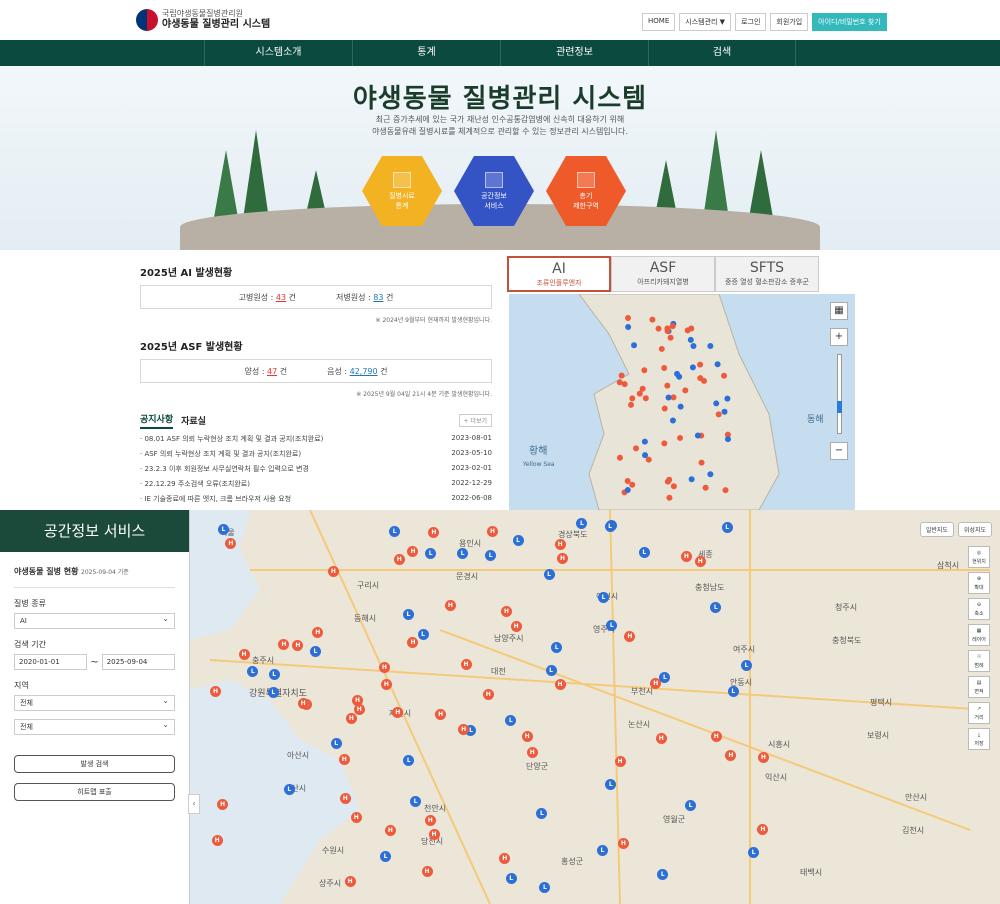  What do you see at coordinates (138, 662) in the screenshot?
I see `date-to-input: 2025-09-04` at bounding box center [138, 662].